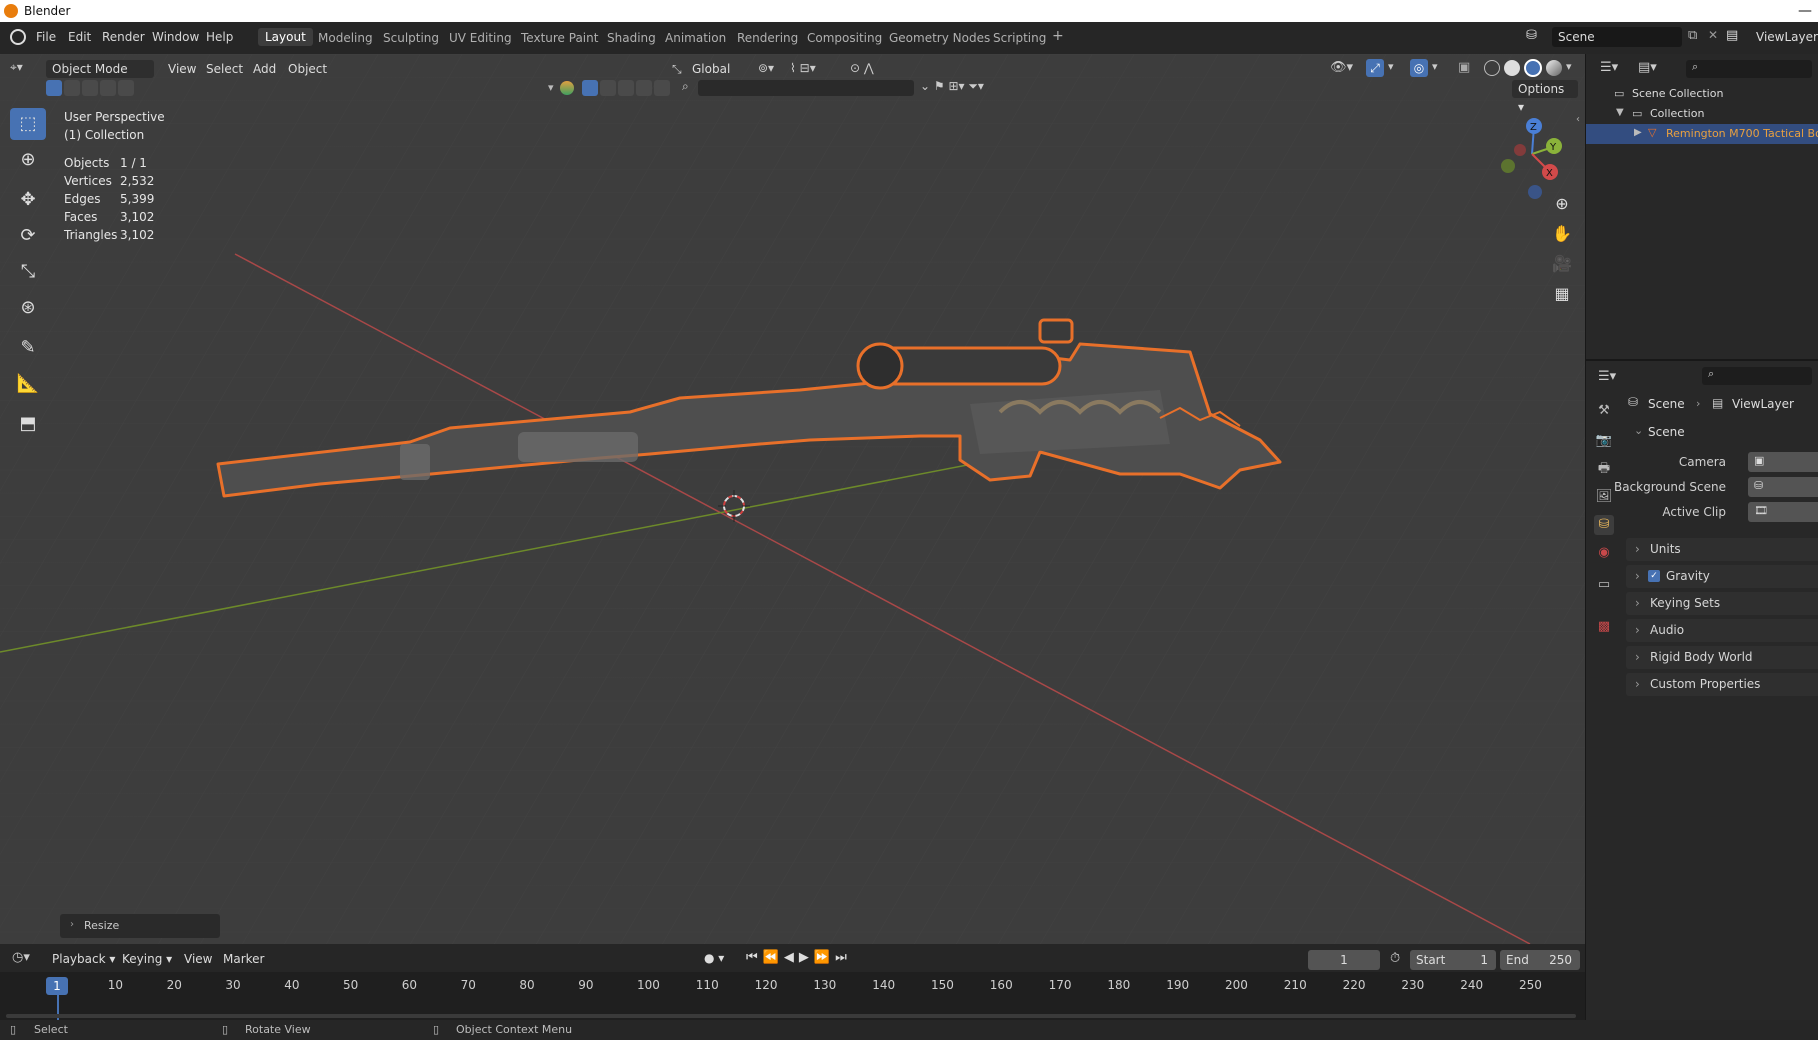 The width and height of the screenshot is (1818, 1040). I want to click on gizmo-dropdown-icon: ▾, so click(1391, 66).